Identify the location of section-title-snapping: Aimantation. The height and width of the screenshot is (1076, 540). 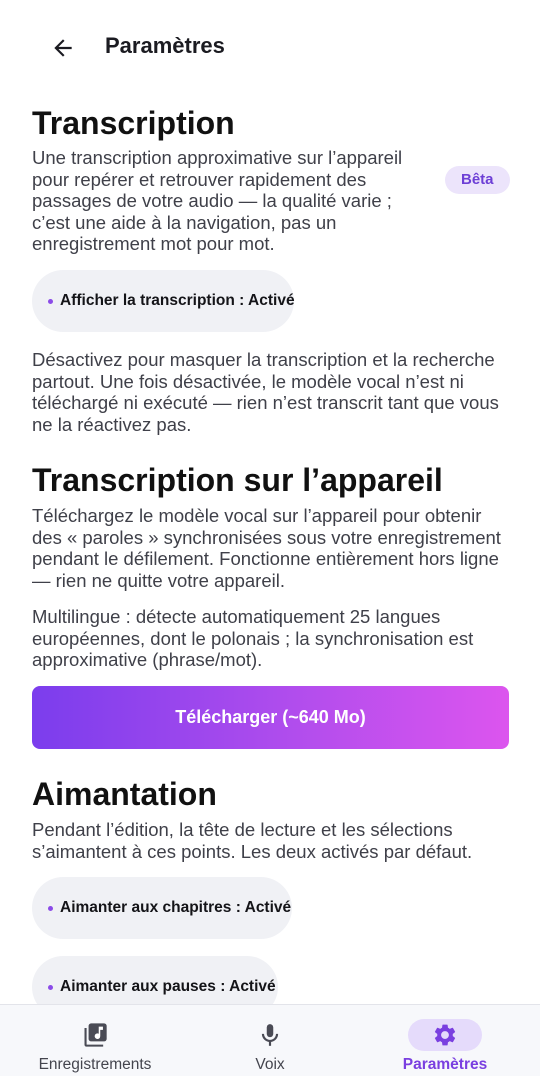
(124, 794).